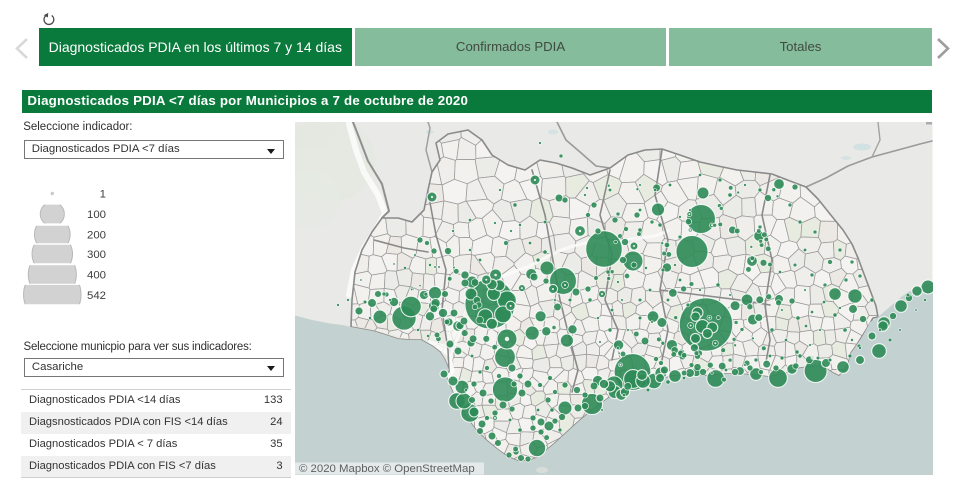 The image size is (955, 480). Describe the element at coordinates (96, 236) in the screenshot. I see `svg-text: 200` at that location.